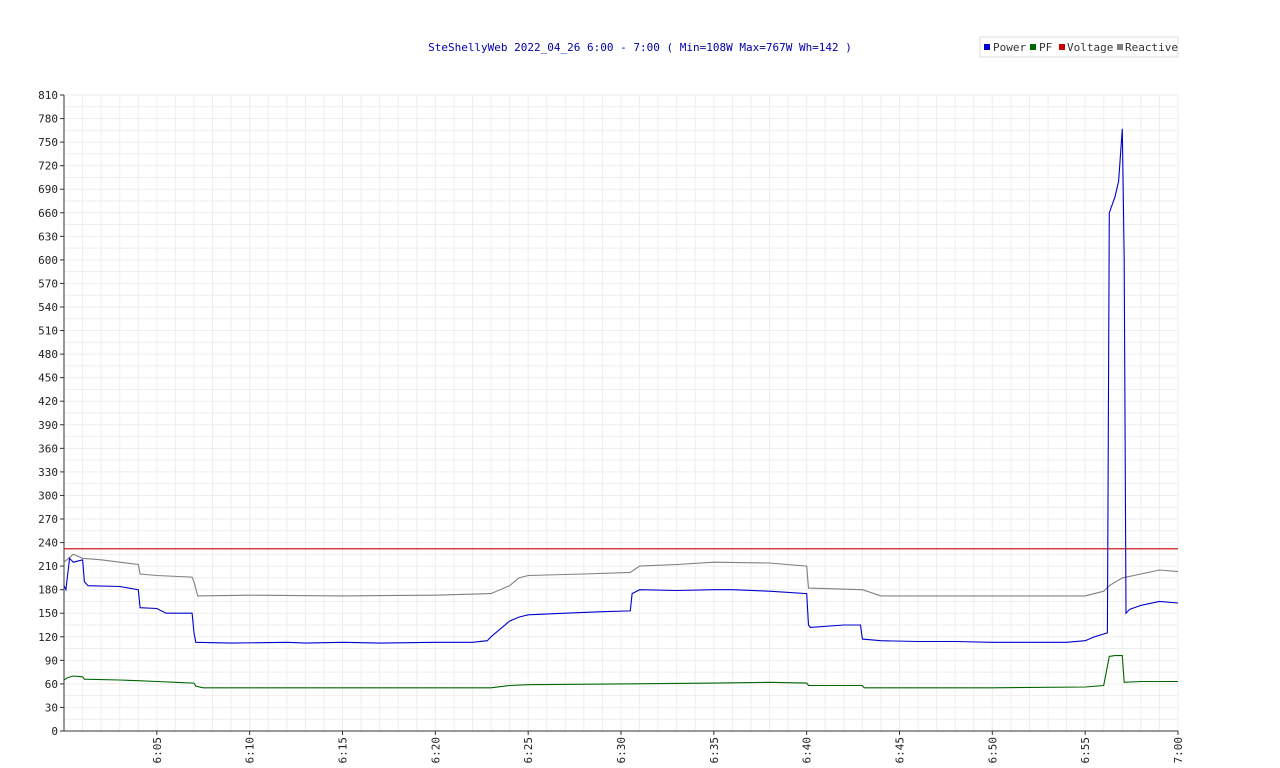  What do you see at coordinates (807, 750) in the screenshot?
I see `x-tick-label: 6:40` at bounding box center [807, 750].